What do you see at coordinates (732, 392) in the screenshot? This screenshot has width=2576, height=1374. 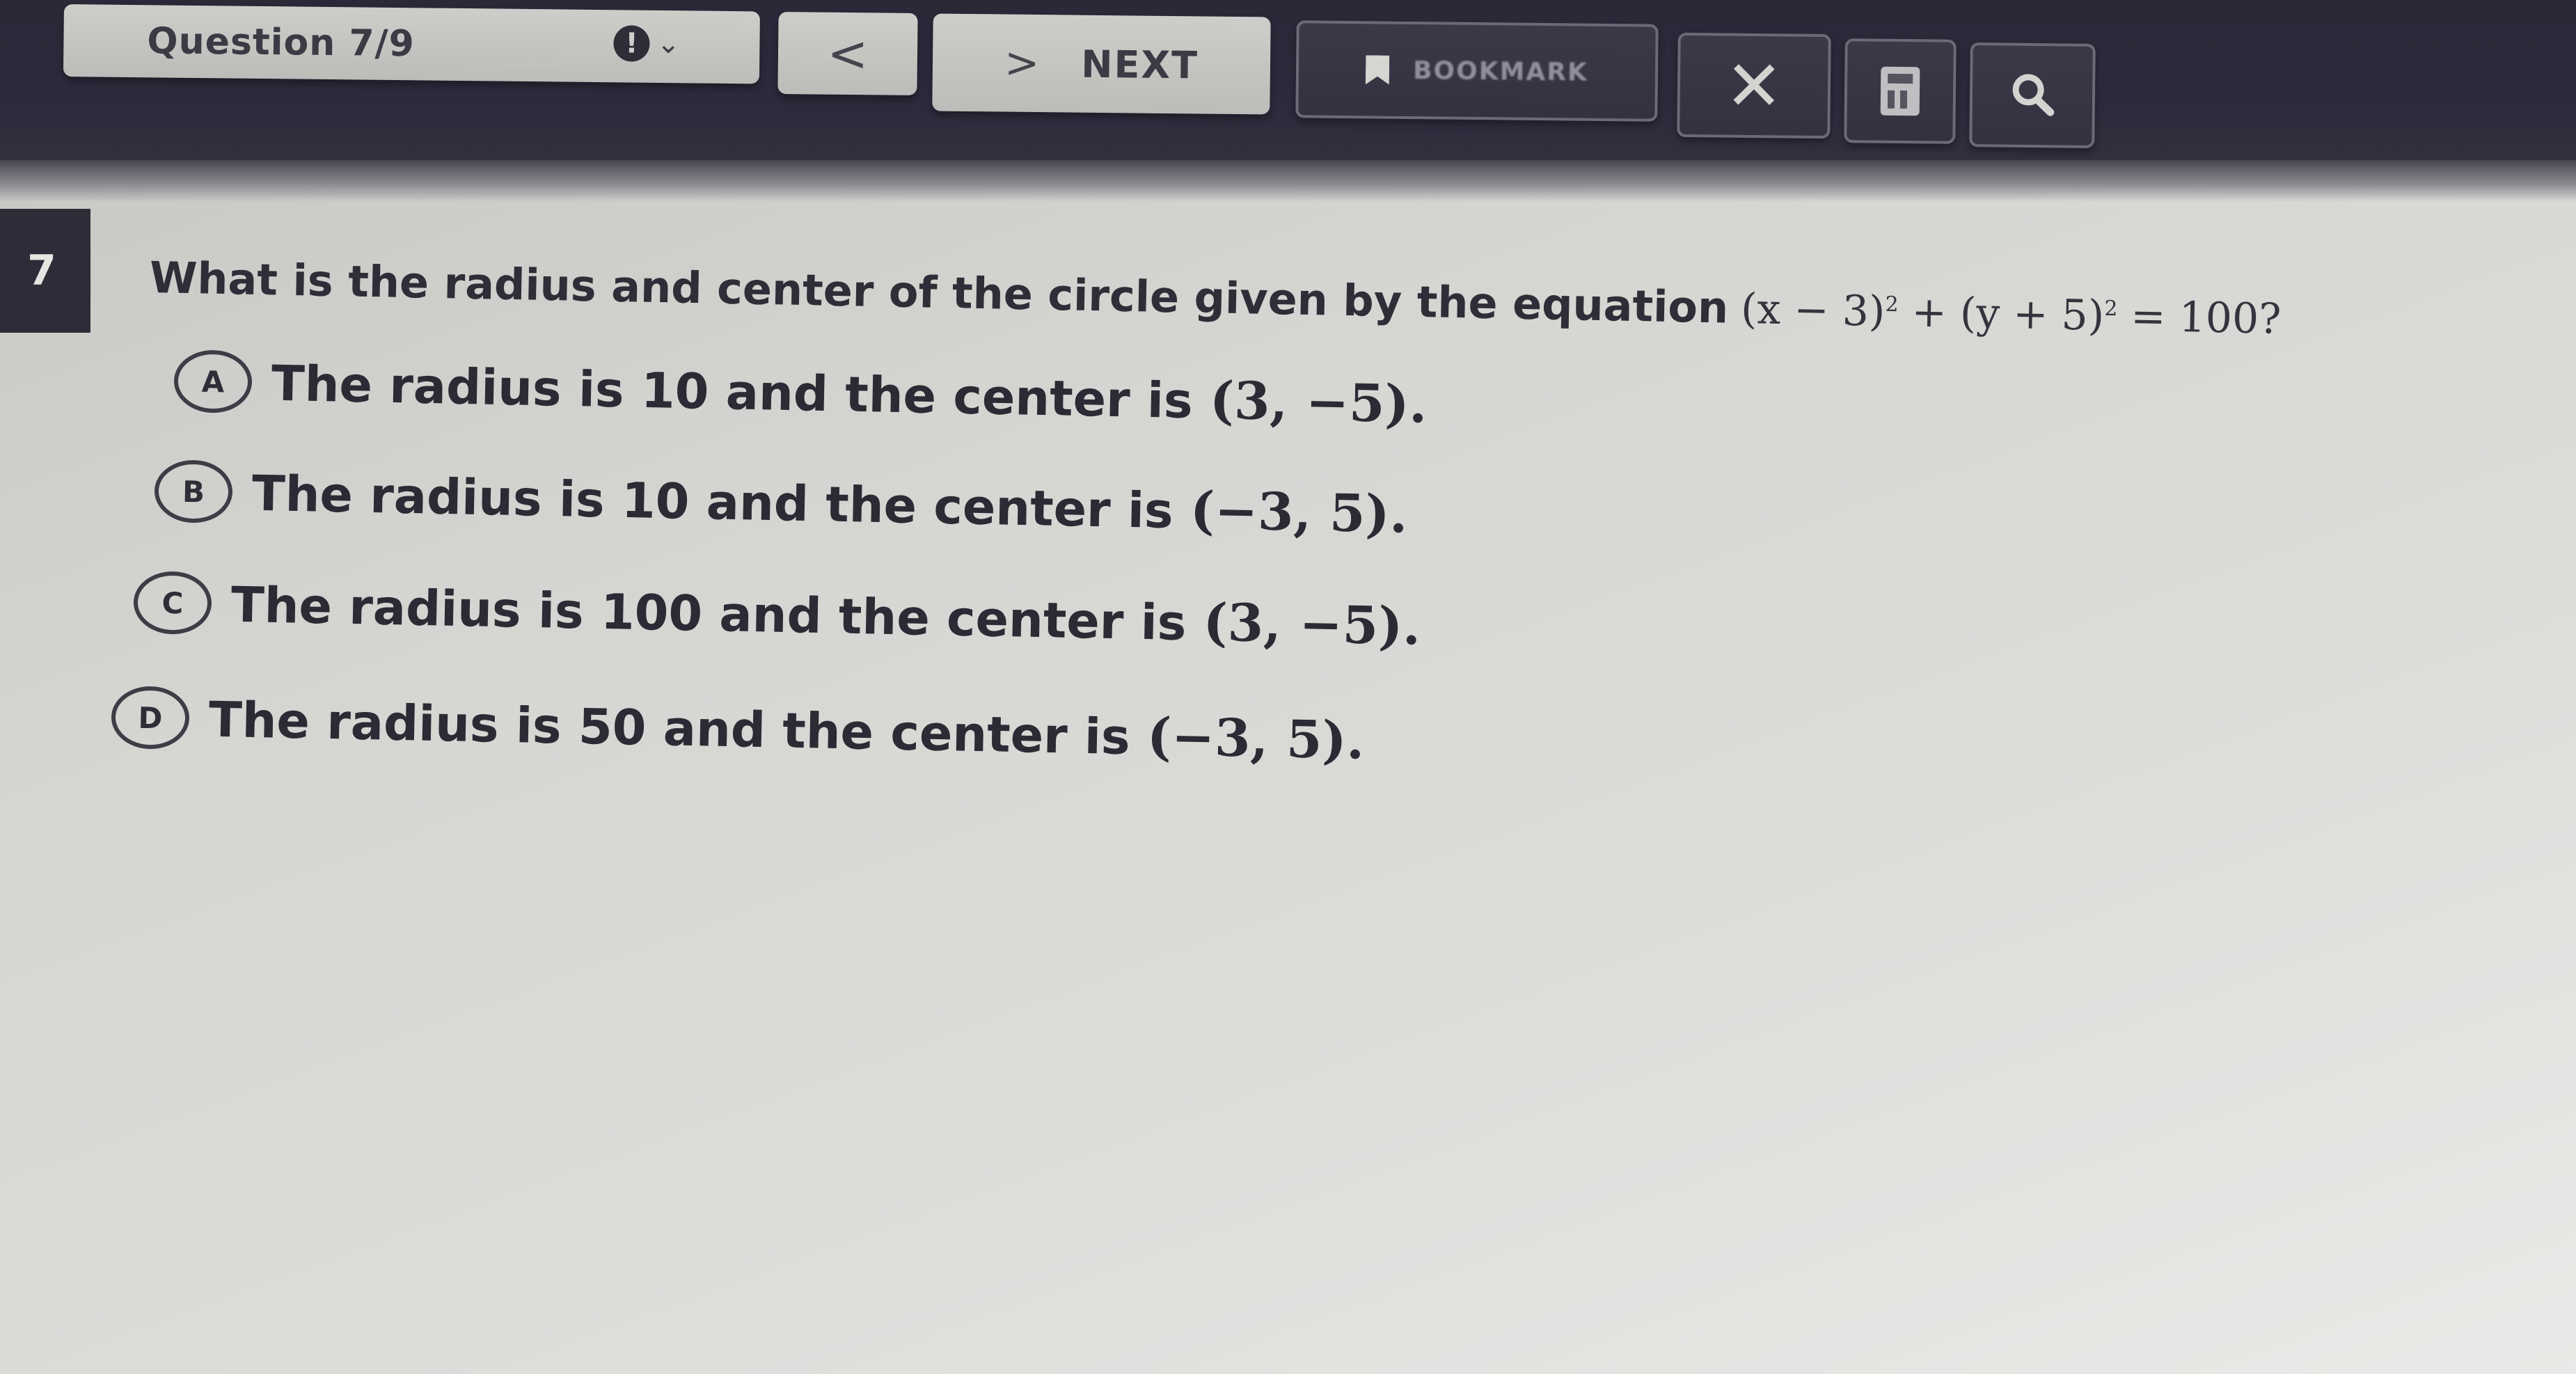 I see `choice-a-statement: The radius is 10 and the center is` at bounding box center [732, 392].